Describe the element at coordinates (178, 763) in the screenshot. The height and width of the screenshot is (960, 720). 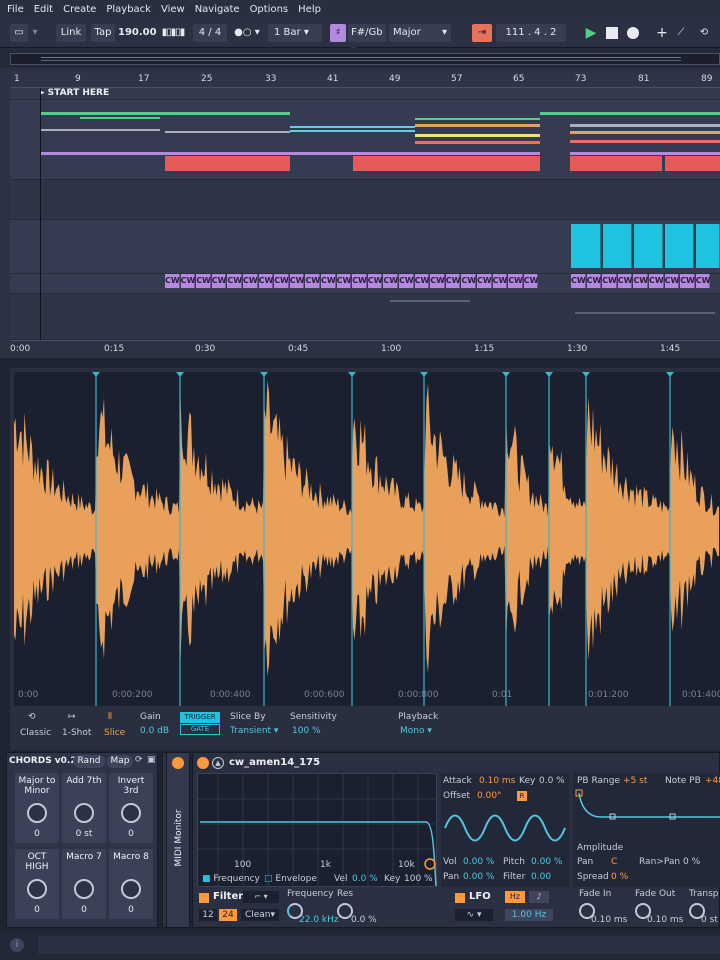
I see `device-power-icon` at that location.